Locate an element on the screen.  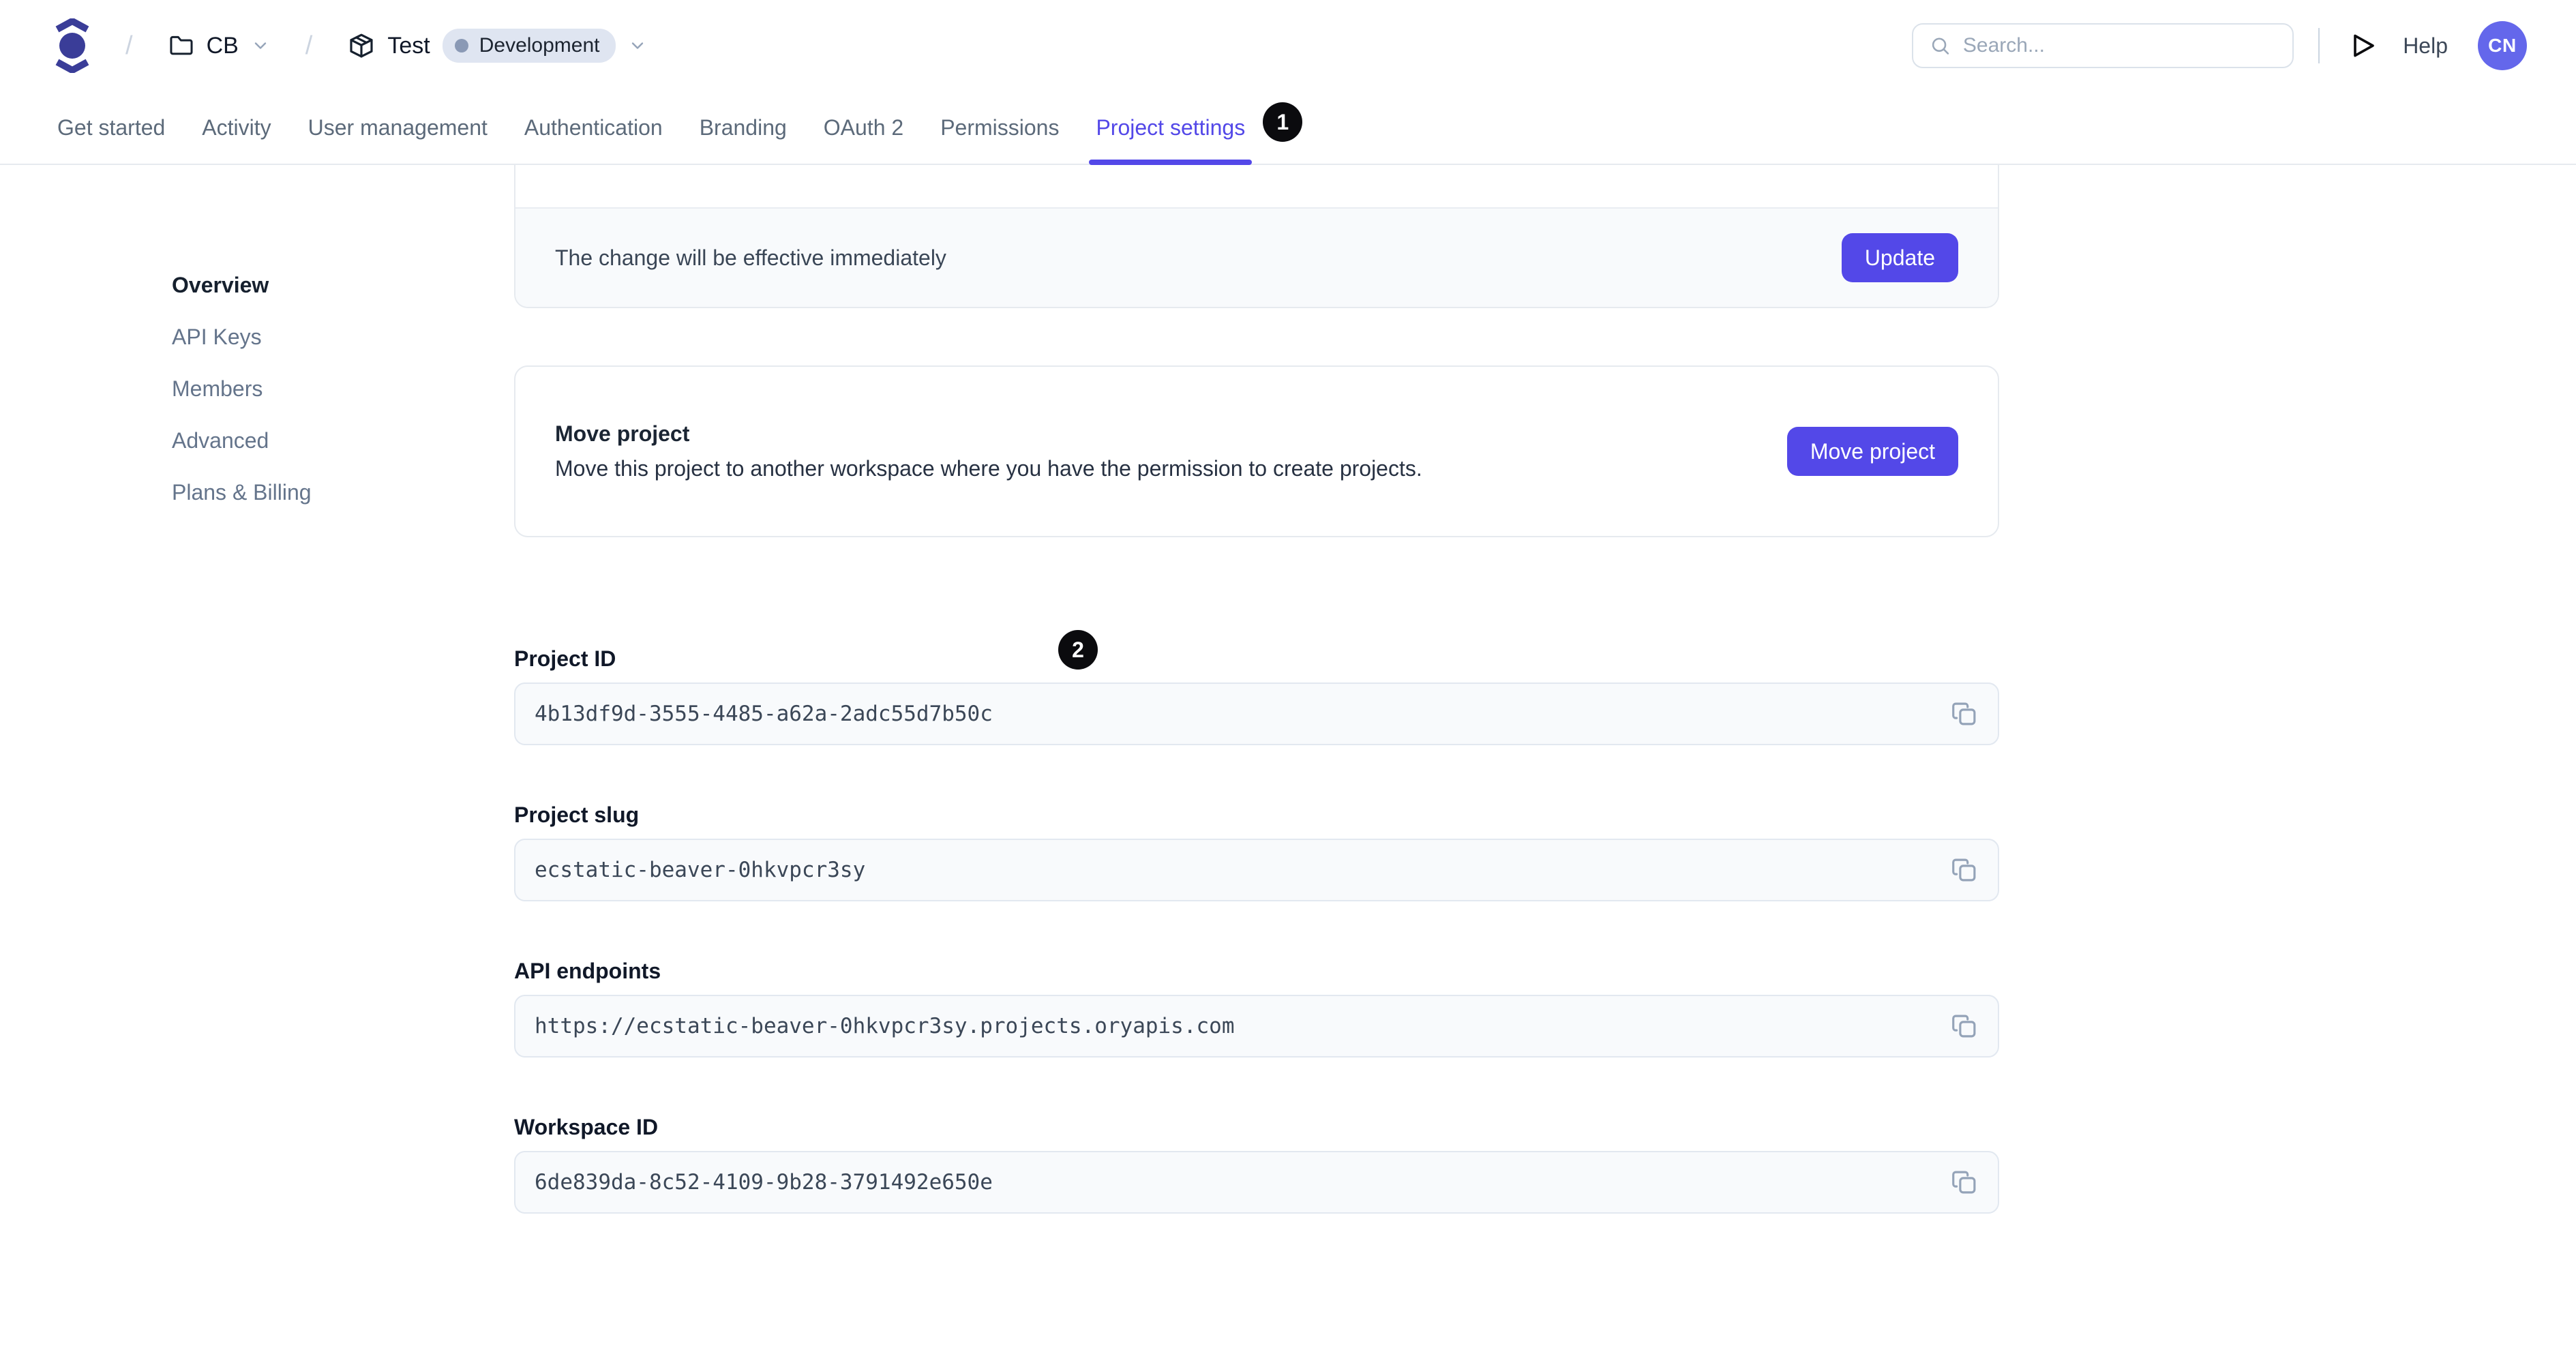
ory-logo is located at coordinates (72, 45).